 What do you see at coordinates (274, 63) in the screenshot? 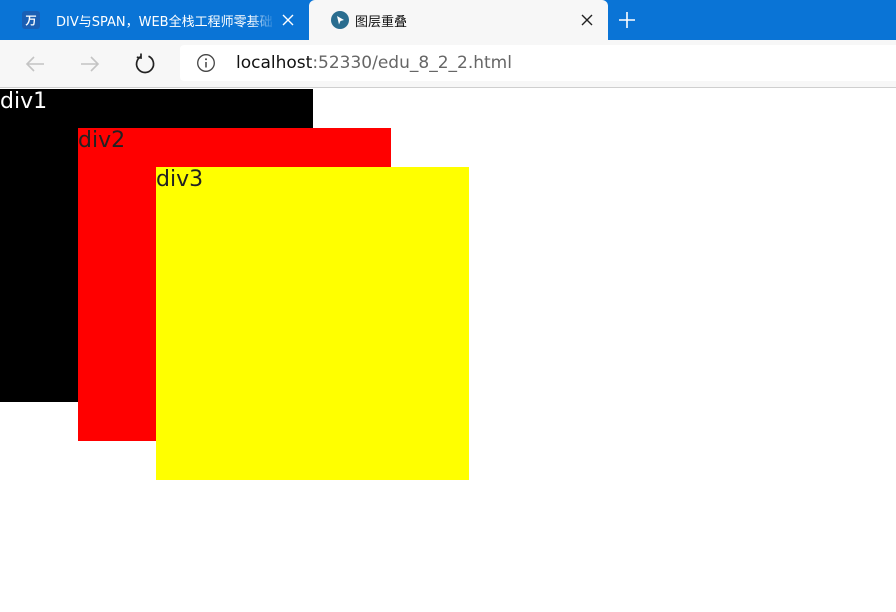
I see `url-host: localhost` at bounding box center [274, 63].